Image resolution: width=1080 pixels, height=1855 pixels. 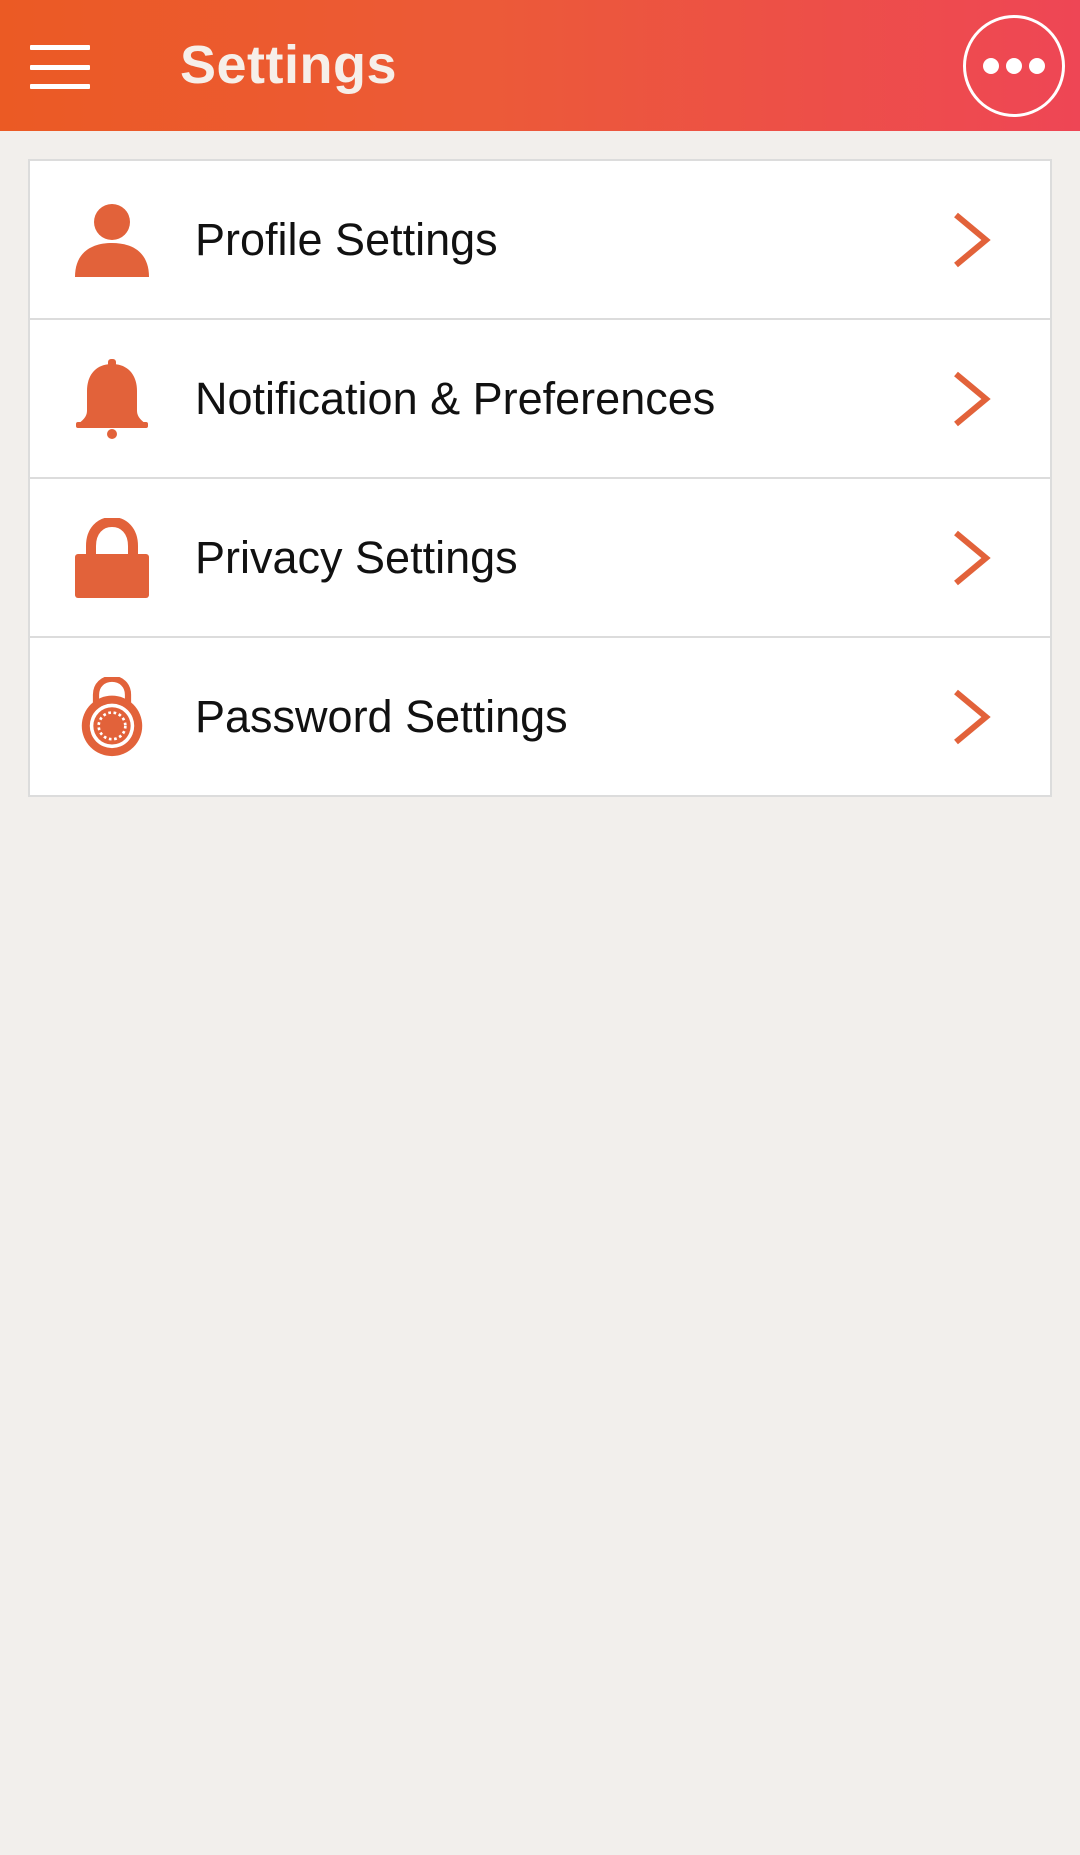 What do you see at coordinates (112, 240) in the screenshot?
I see `person-icon` at bounding box center [112, 240].